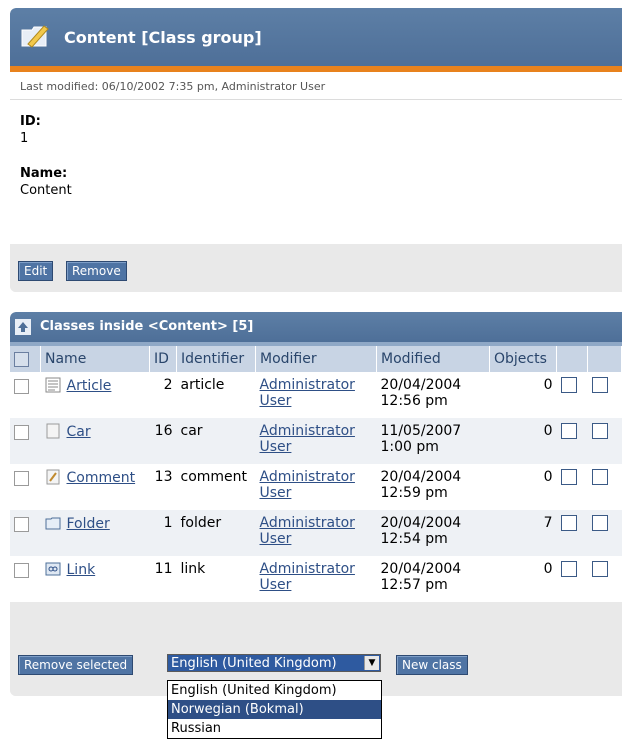  What do you see at coordinates (79, 432) in the screenshot?
I see `class-link: Car` at bounding box center [79, 432].